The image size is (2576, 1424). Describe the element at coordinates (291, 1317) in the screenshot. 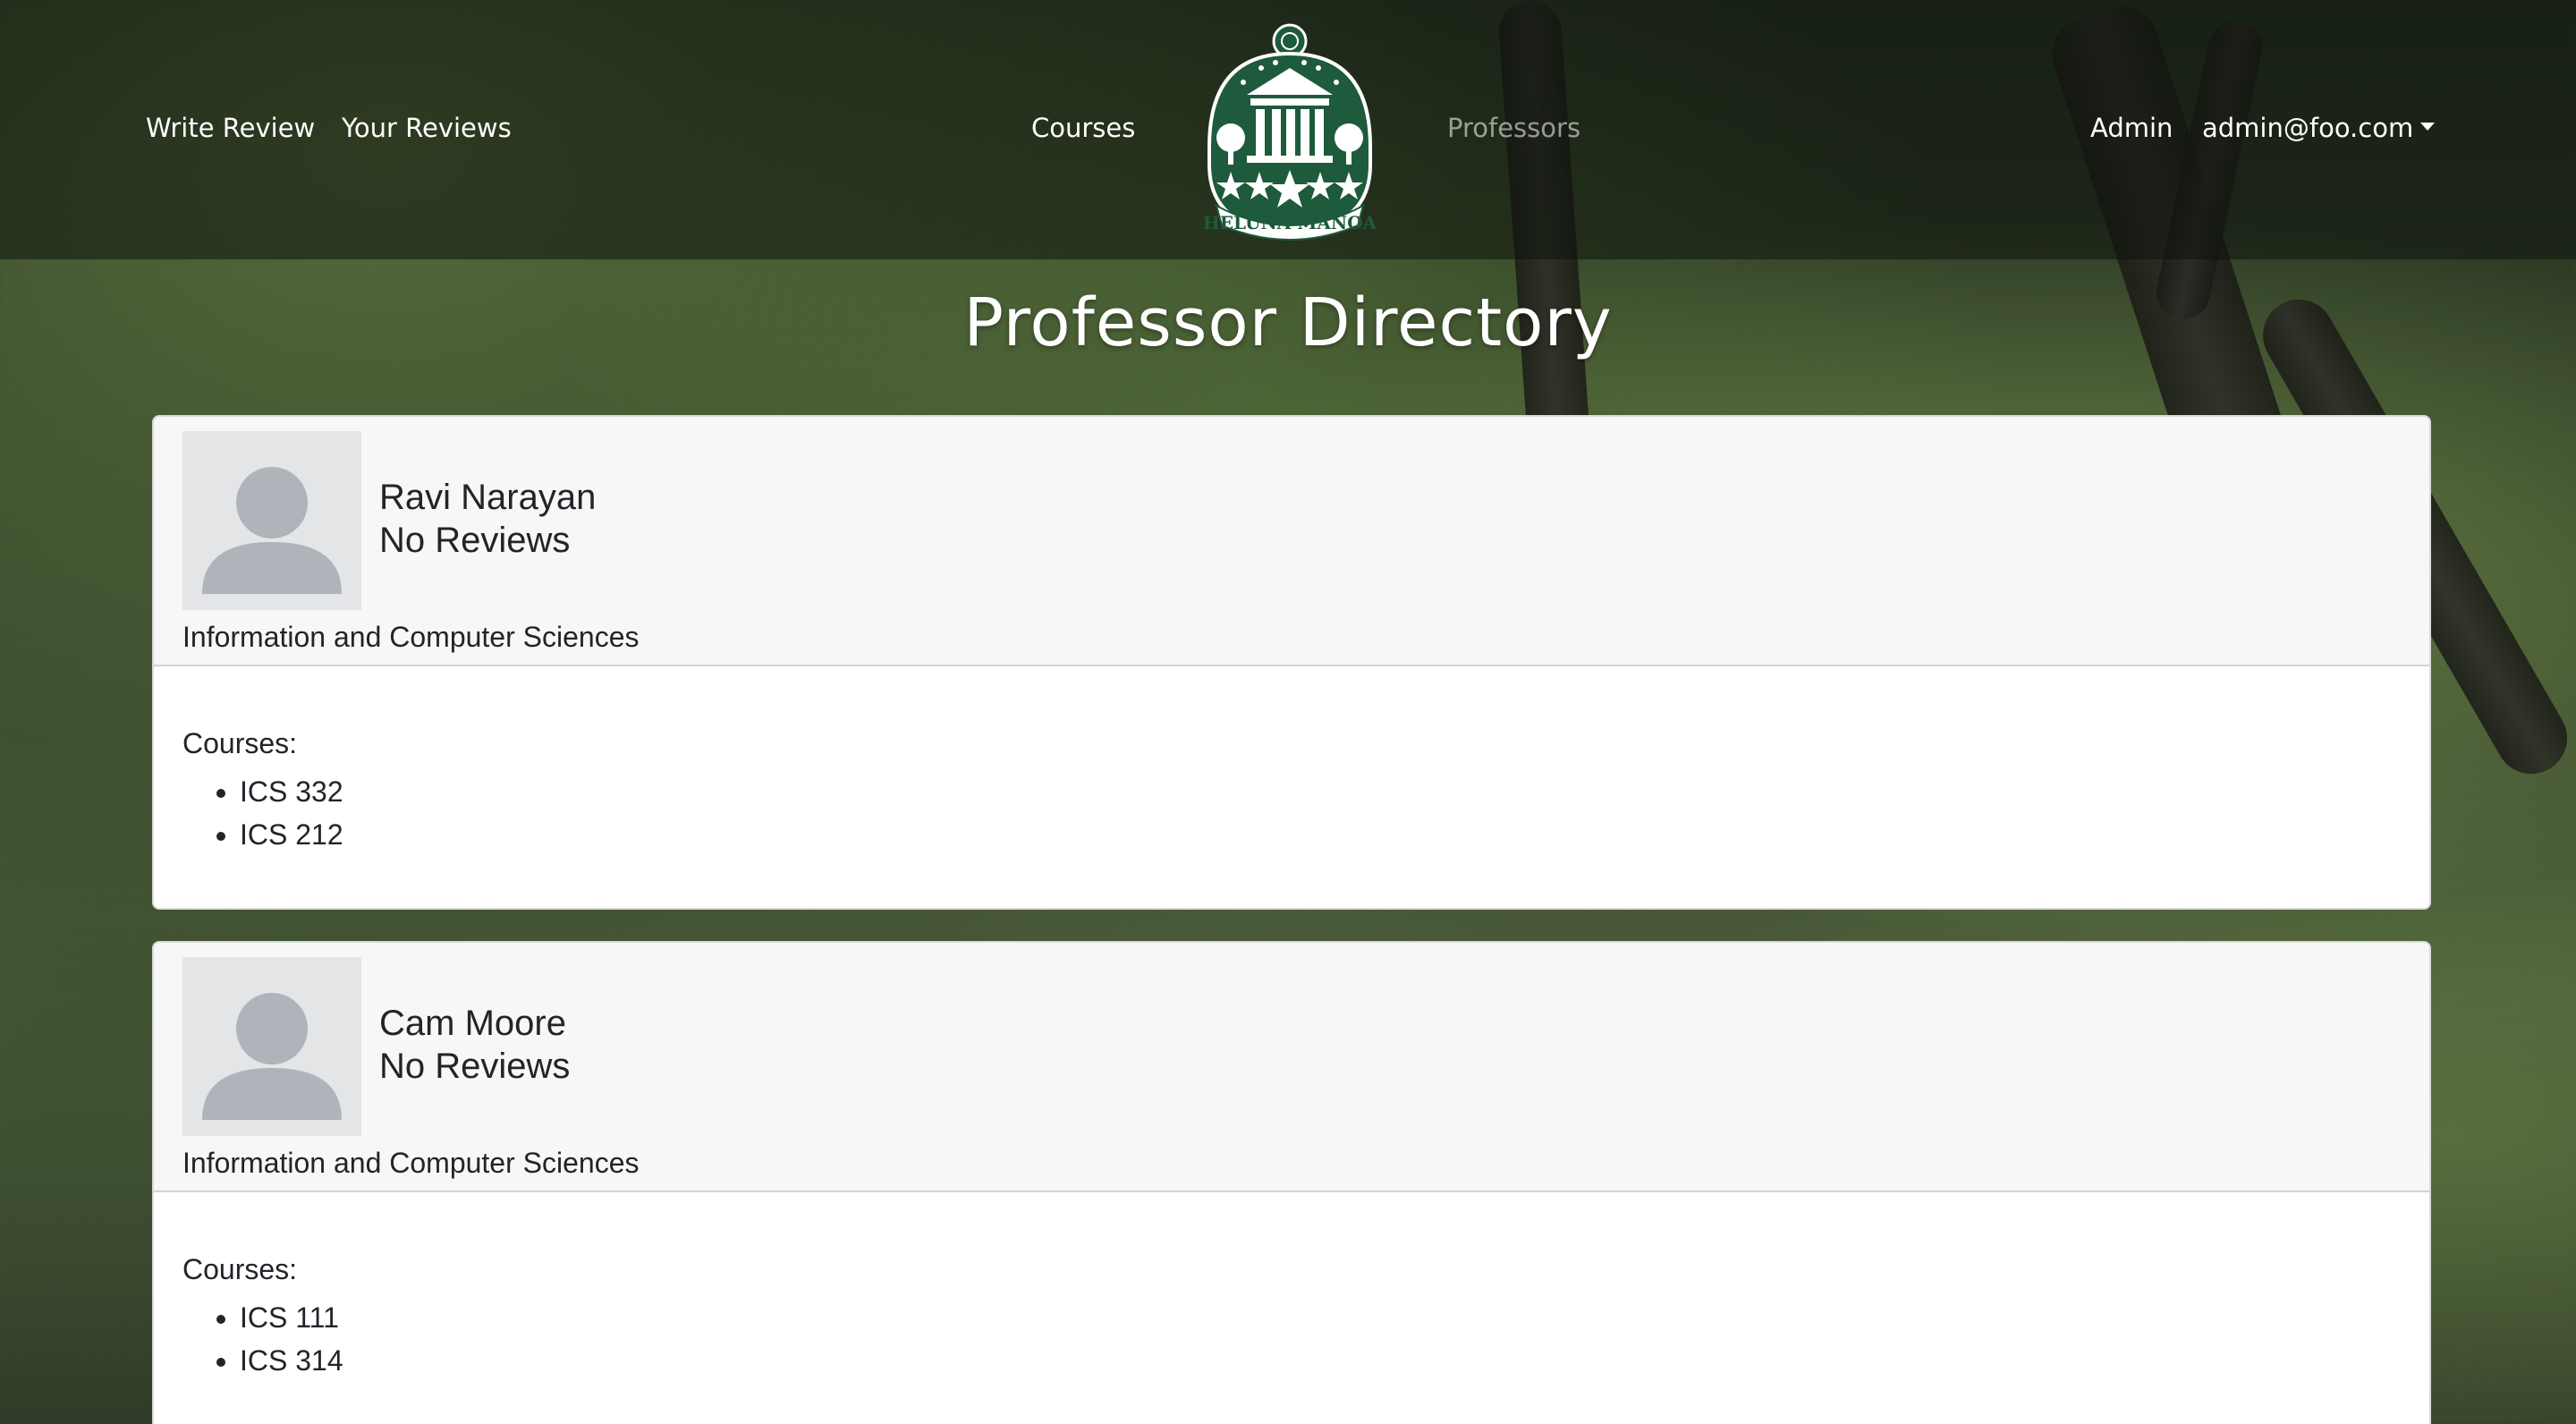

I see `course-item: ICS 111` at that location.